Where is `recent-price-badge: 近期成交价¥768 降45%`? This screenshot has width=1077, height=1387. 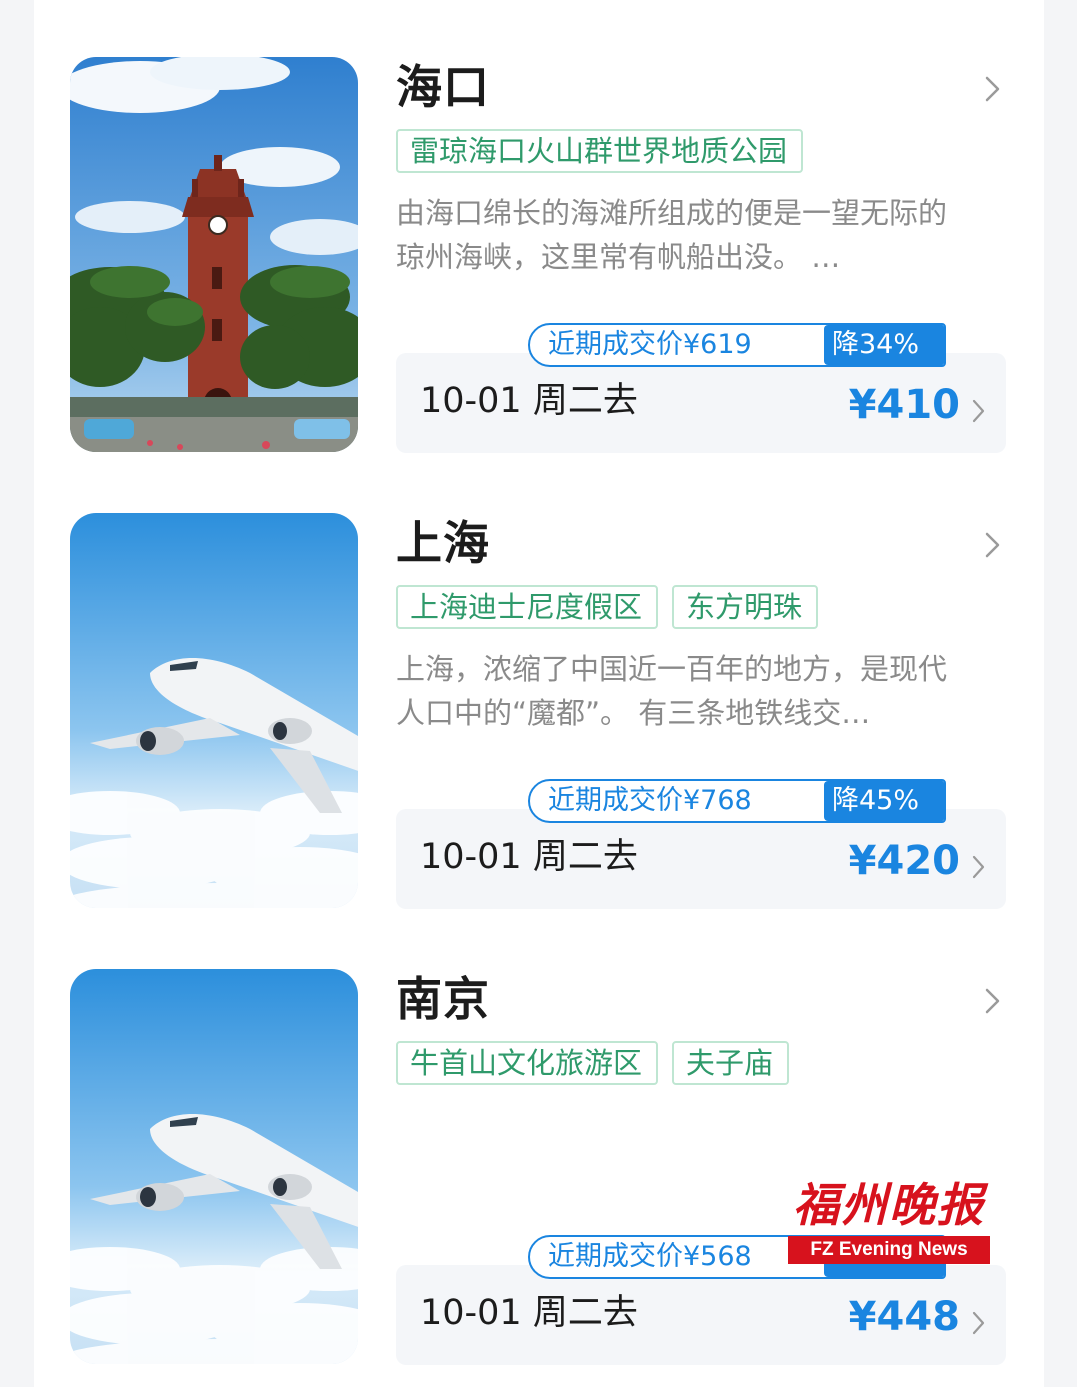
recent-price-badge: 近期成交价¥768 降45% is located at coordinates (737, 801).